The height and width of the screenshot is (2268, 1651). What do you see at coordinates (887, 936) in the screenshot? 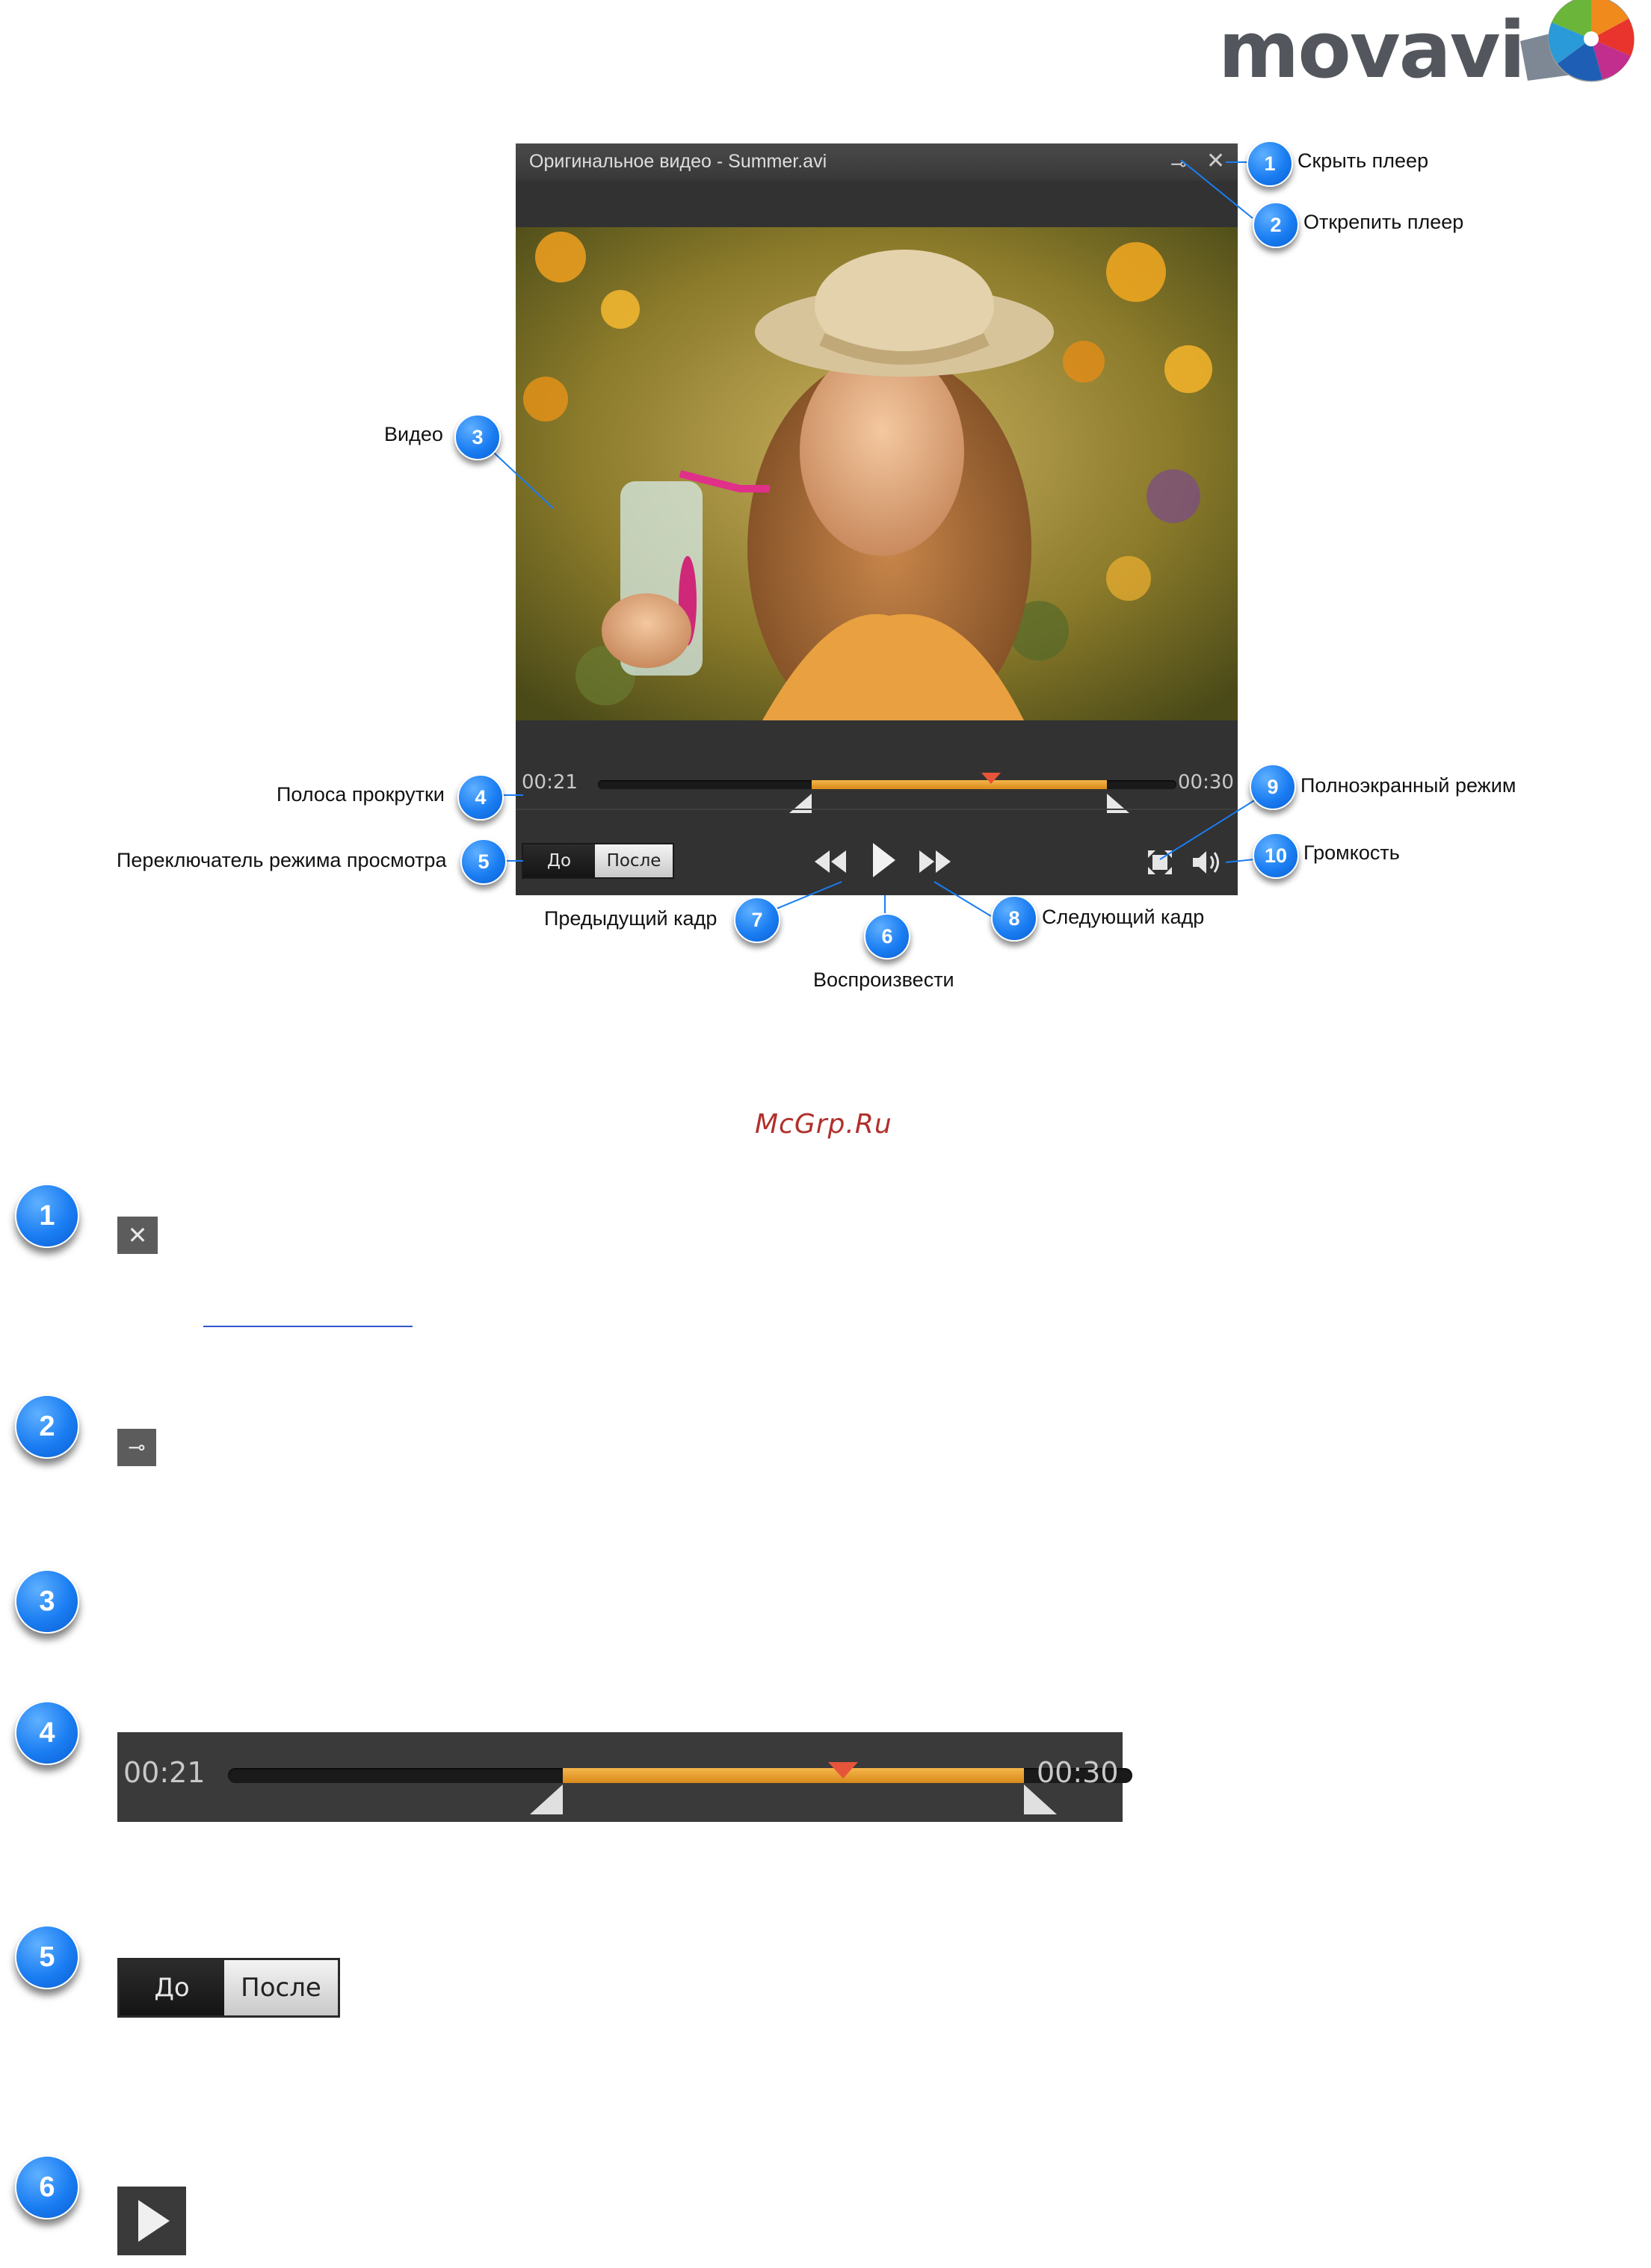
I see `callout-6-bubble: 6` at bounding box center [887, 936].